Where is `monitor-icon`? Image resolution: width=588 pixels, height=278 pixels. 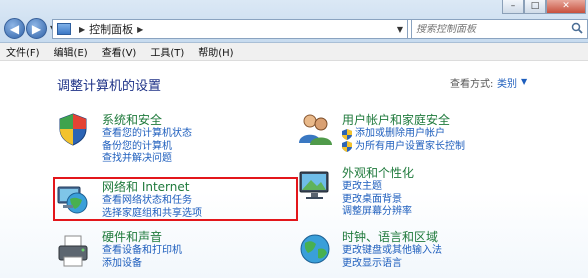 monitor-icon is located at coordinates (315, 185).